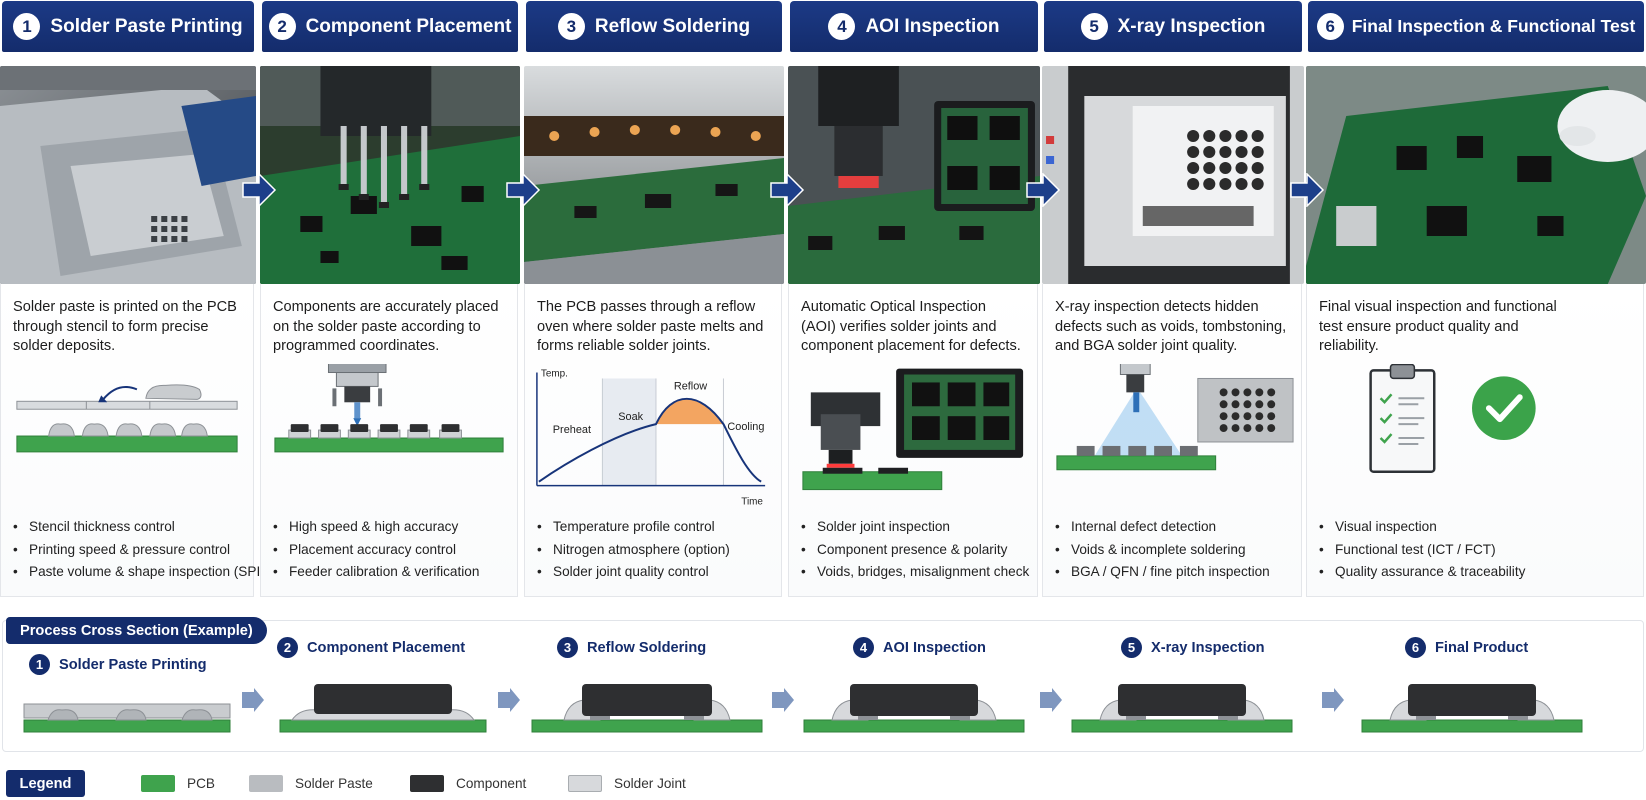  Describe the element at coordinates (389, 439) in the screenshot. I see `step-2-placement-illustration` at that location.